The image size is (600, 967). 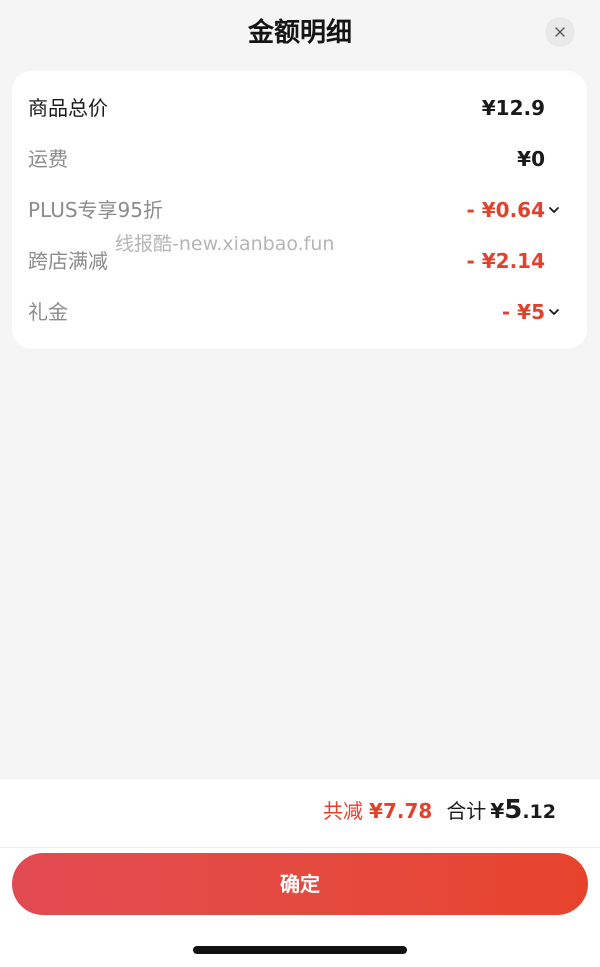 I want to click on row-subtotal: 商品总价 ¥12.9, so click(x=301, y=108).